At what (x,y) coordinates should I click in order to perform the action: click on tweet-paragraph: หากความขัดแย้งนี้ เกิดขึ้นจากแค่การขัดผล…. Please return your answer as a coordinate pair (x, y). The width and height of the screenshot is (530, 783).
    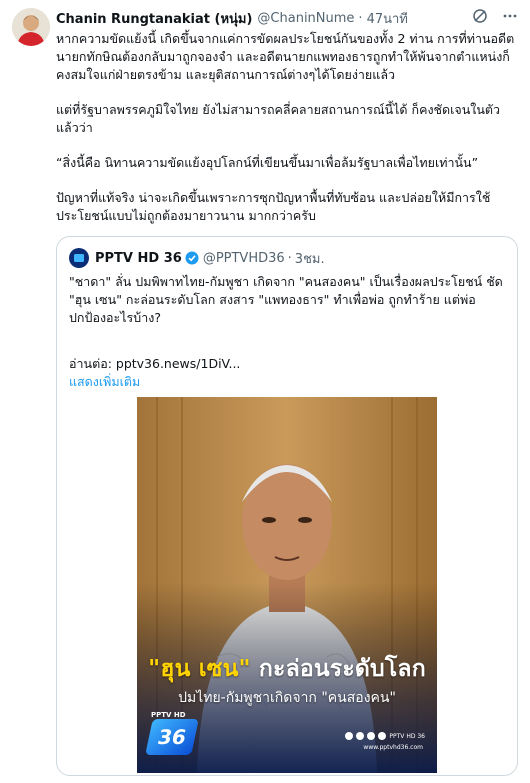
    Looking at the image, I should click on (285, 56).